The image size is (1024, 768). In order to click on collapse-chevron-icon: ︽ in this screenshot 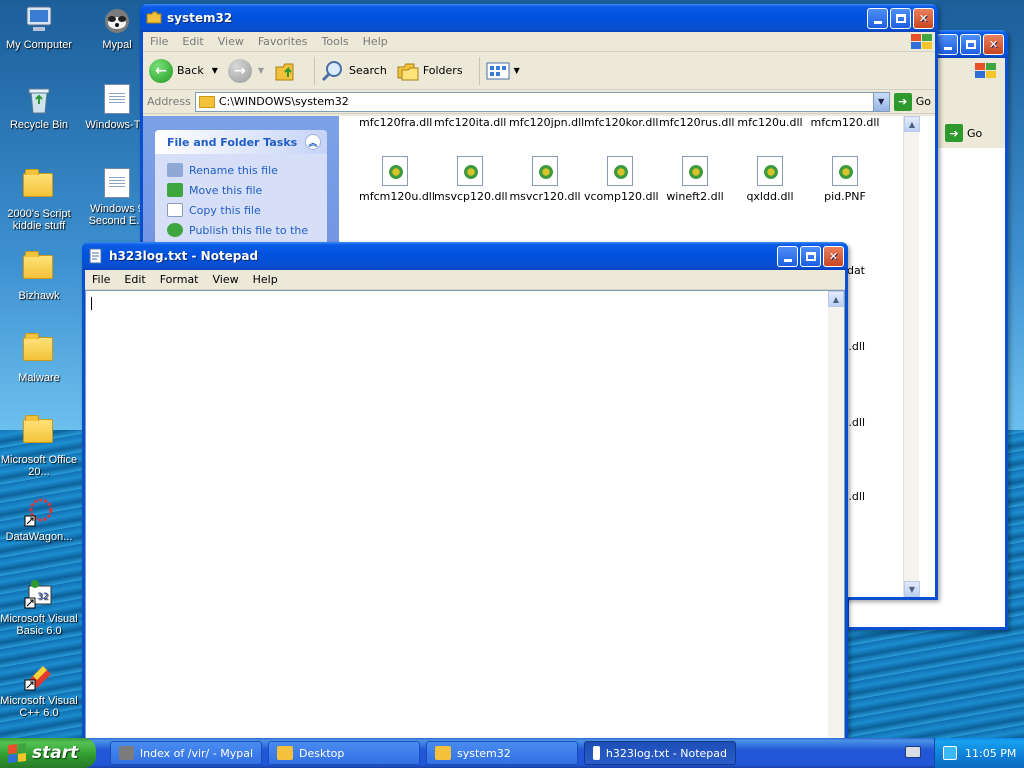, I will do `click(313, 142)`.